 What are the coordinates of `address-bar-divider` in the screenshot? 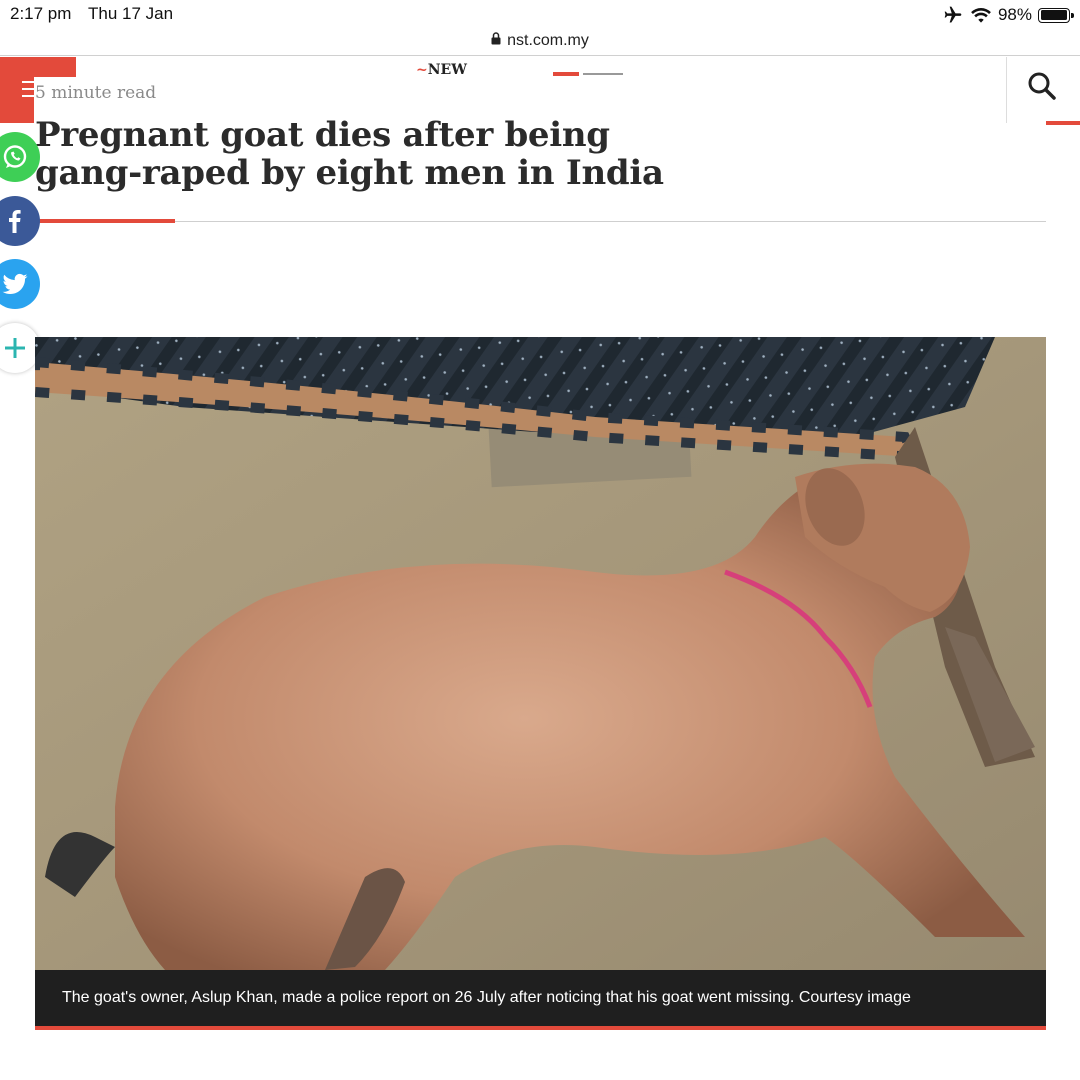 It's located at (540, 55).